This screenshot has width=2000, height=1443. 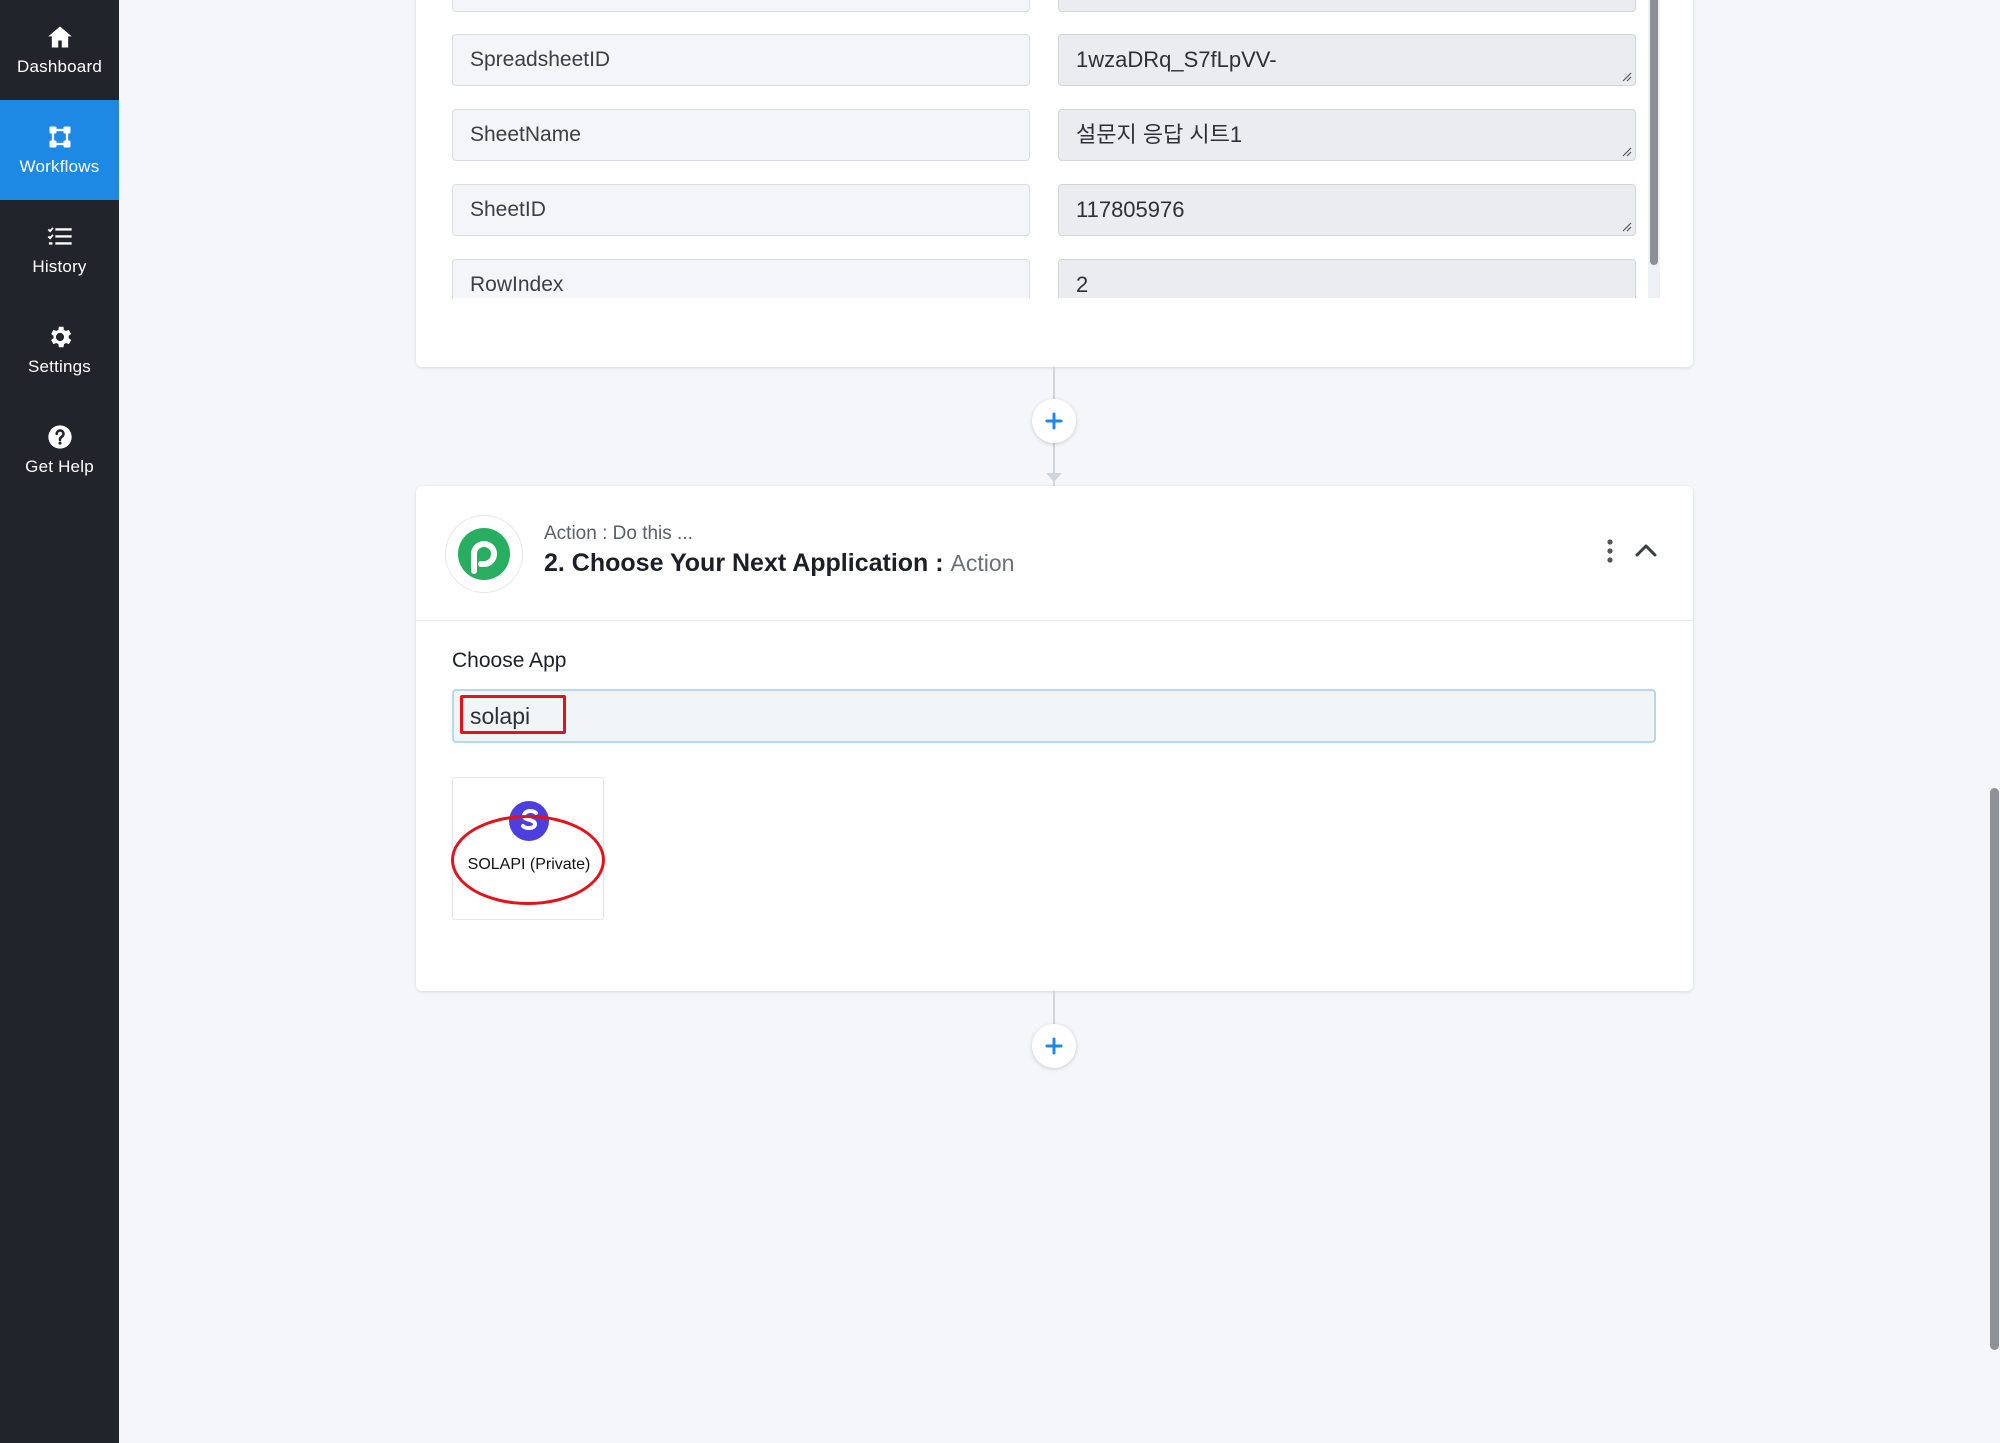 What do you see at coordinates (741, 135) in the screenshot?
I see `field-key: SheetName` at bounding box center [741, 135].